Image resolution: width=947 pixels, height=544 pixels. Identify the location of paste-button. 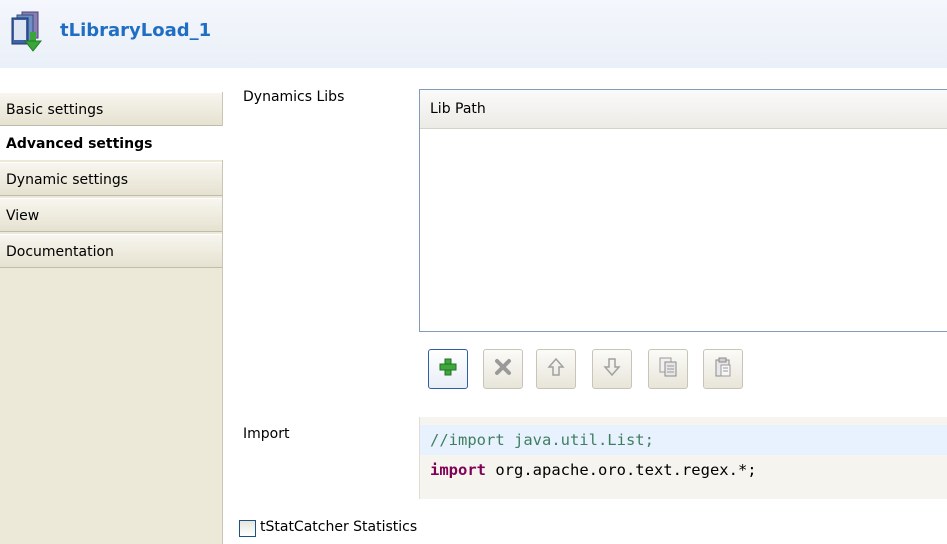
(723, 369).